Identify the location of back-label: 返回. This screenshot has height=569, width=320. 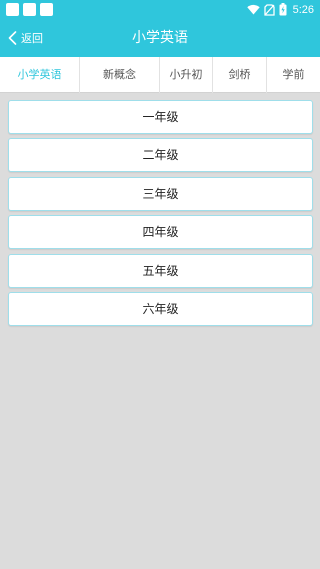
(32, 38).